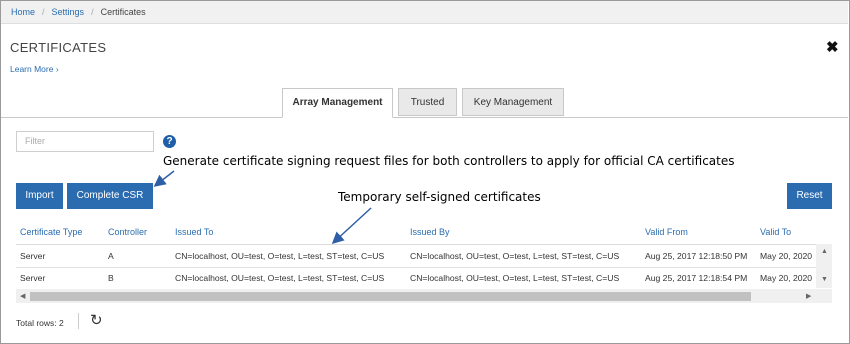 This screenshot has height=344, width=850. Describe the element at coordinates (111, 278) in the screenshot. I see `cell-controller: B` at that location.